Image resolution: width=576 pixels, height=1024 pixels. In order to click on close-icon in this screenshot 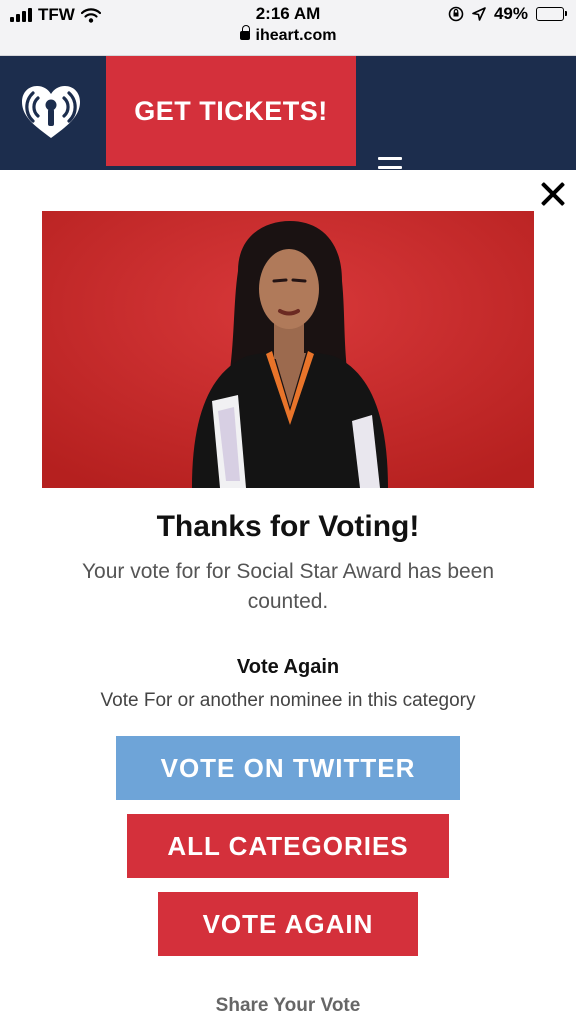, I will do `click(553, 194)`.